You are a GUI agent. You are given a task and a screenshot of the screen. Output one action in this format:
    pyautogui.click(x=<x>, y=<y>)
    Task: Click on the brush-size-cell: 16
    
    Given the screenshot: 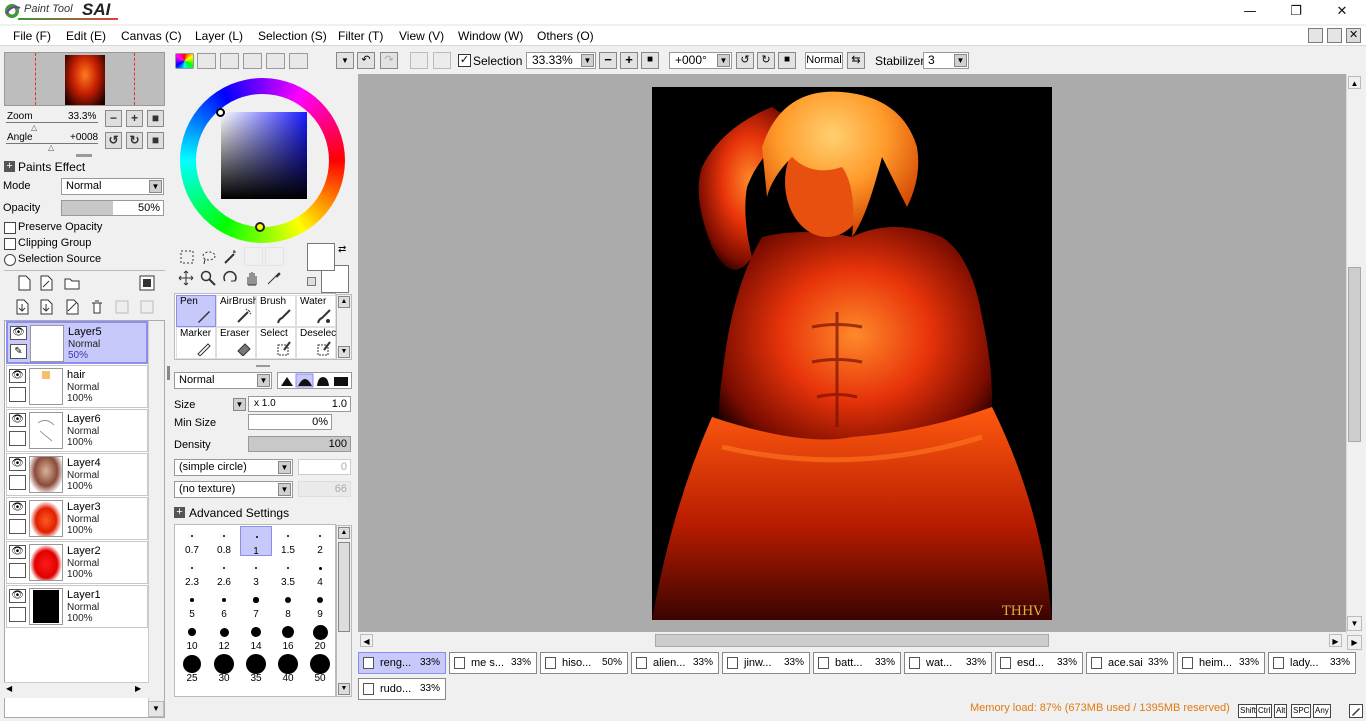 What is the action you would take?
    pyautogui.click(x=288, y=637)
    